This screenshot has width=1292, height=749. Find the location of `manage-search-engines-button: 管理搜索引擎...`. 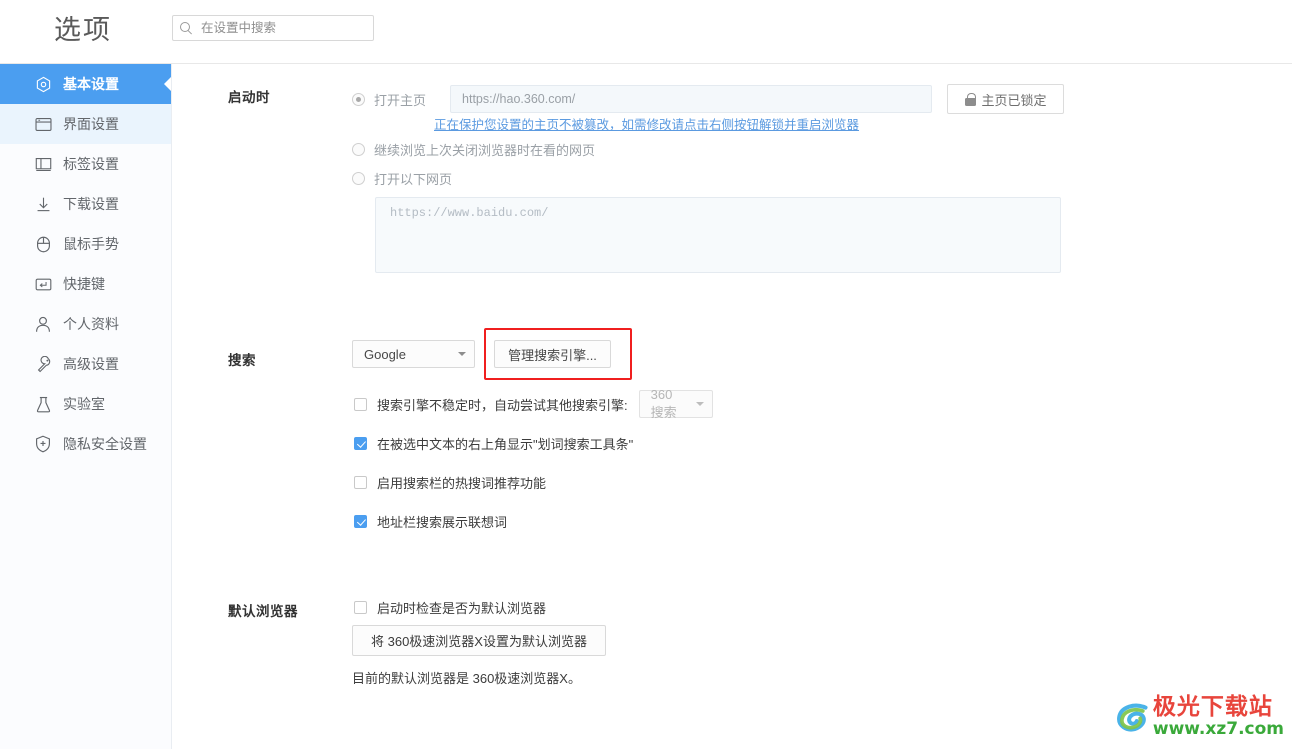

manage-search-engines-button: 管理搜索引擎... is located at coordinates (552, 354).